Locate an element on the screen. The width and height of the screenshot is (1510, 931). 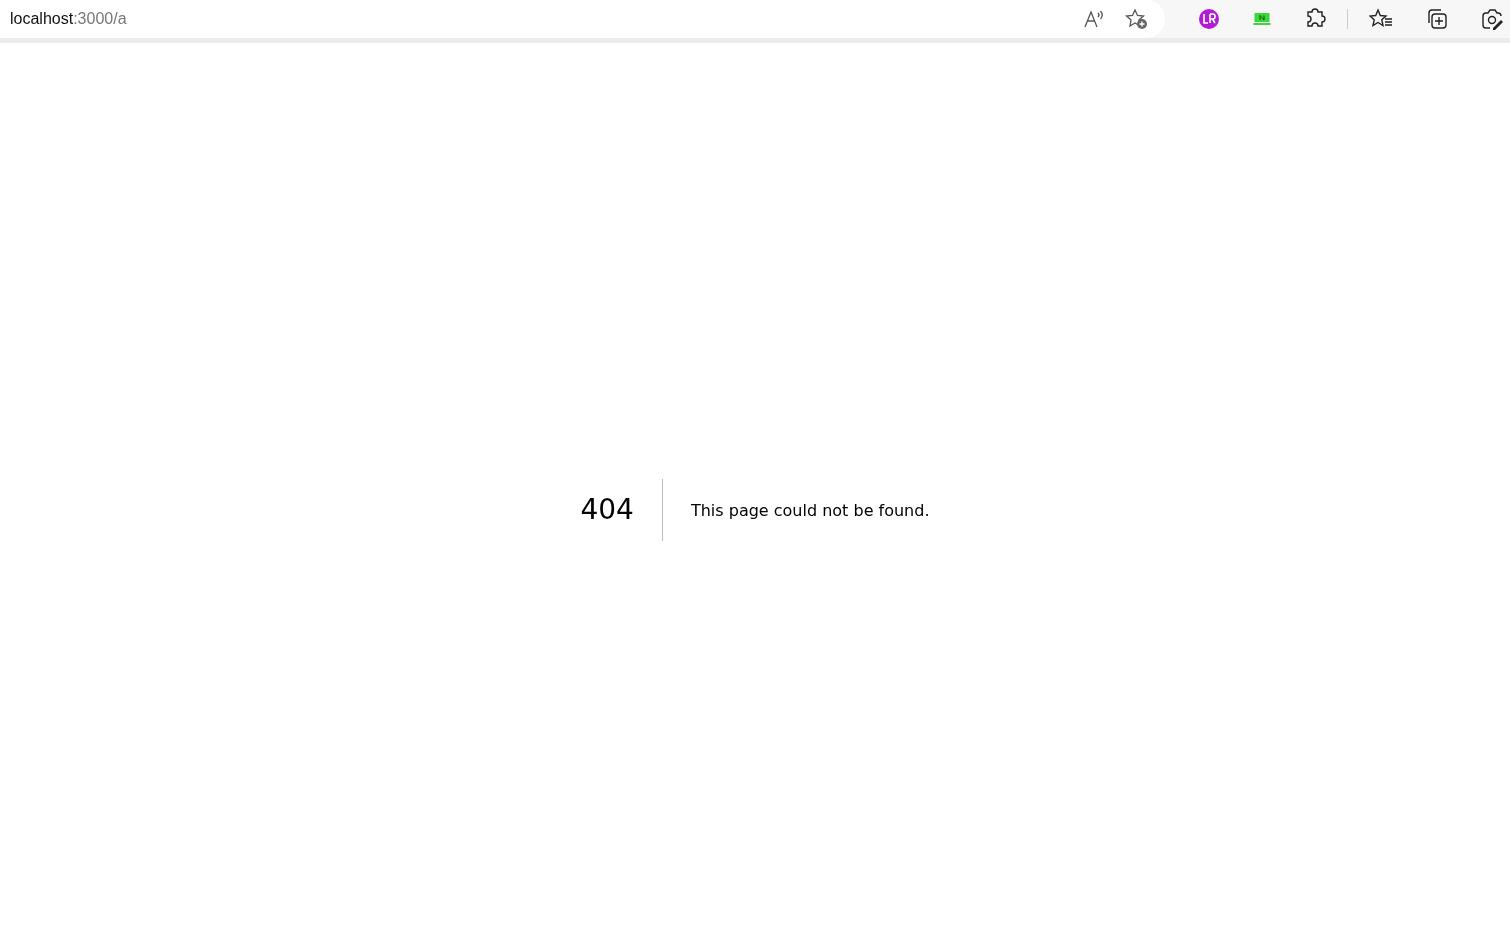
url-path: :3000/a is located at coordinates (100, 19).